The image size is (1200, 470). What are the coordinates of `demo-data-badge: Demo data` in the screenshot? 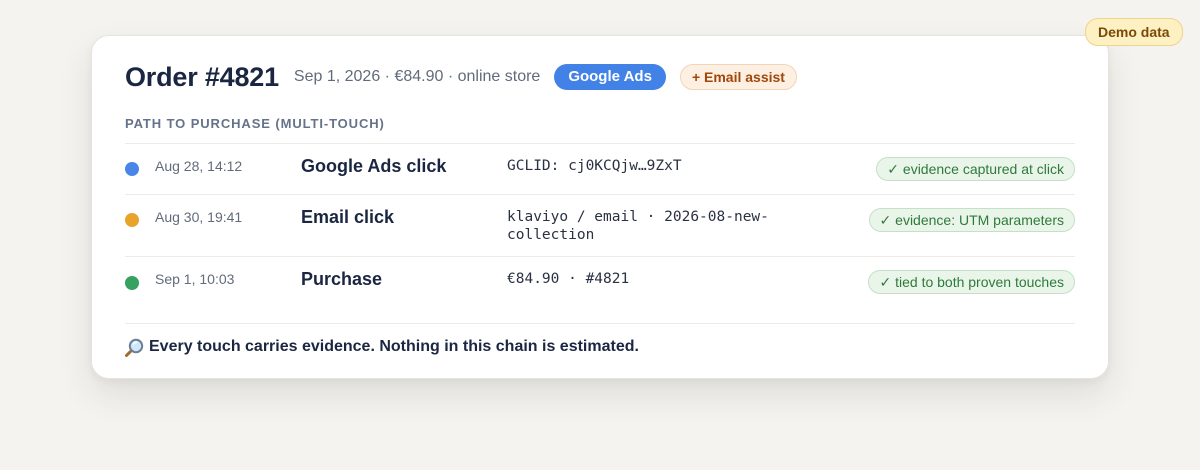 It's located at (1134, 32).